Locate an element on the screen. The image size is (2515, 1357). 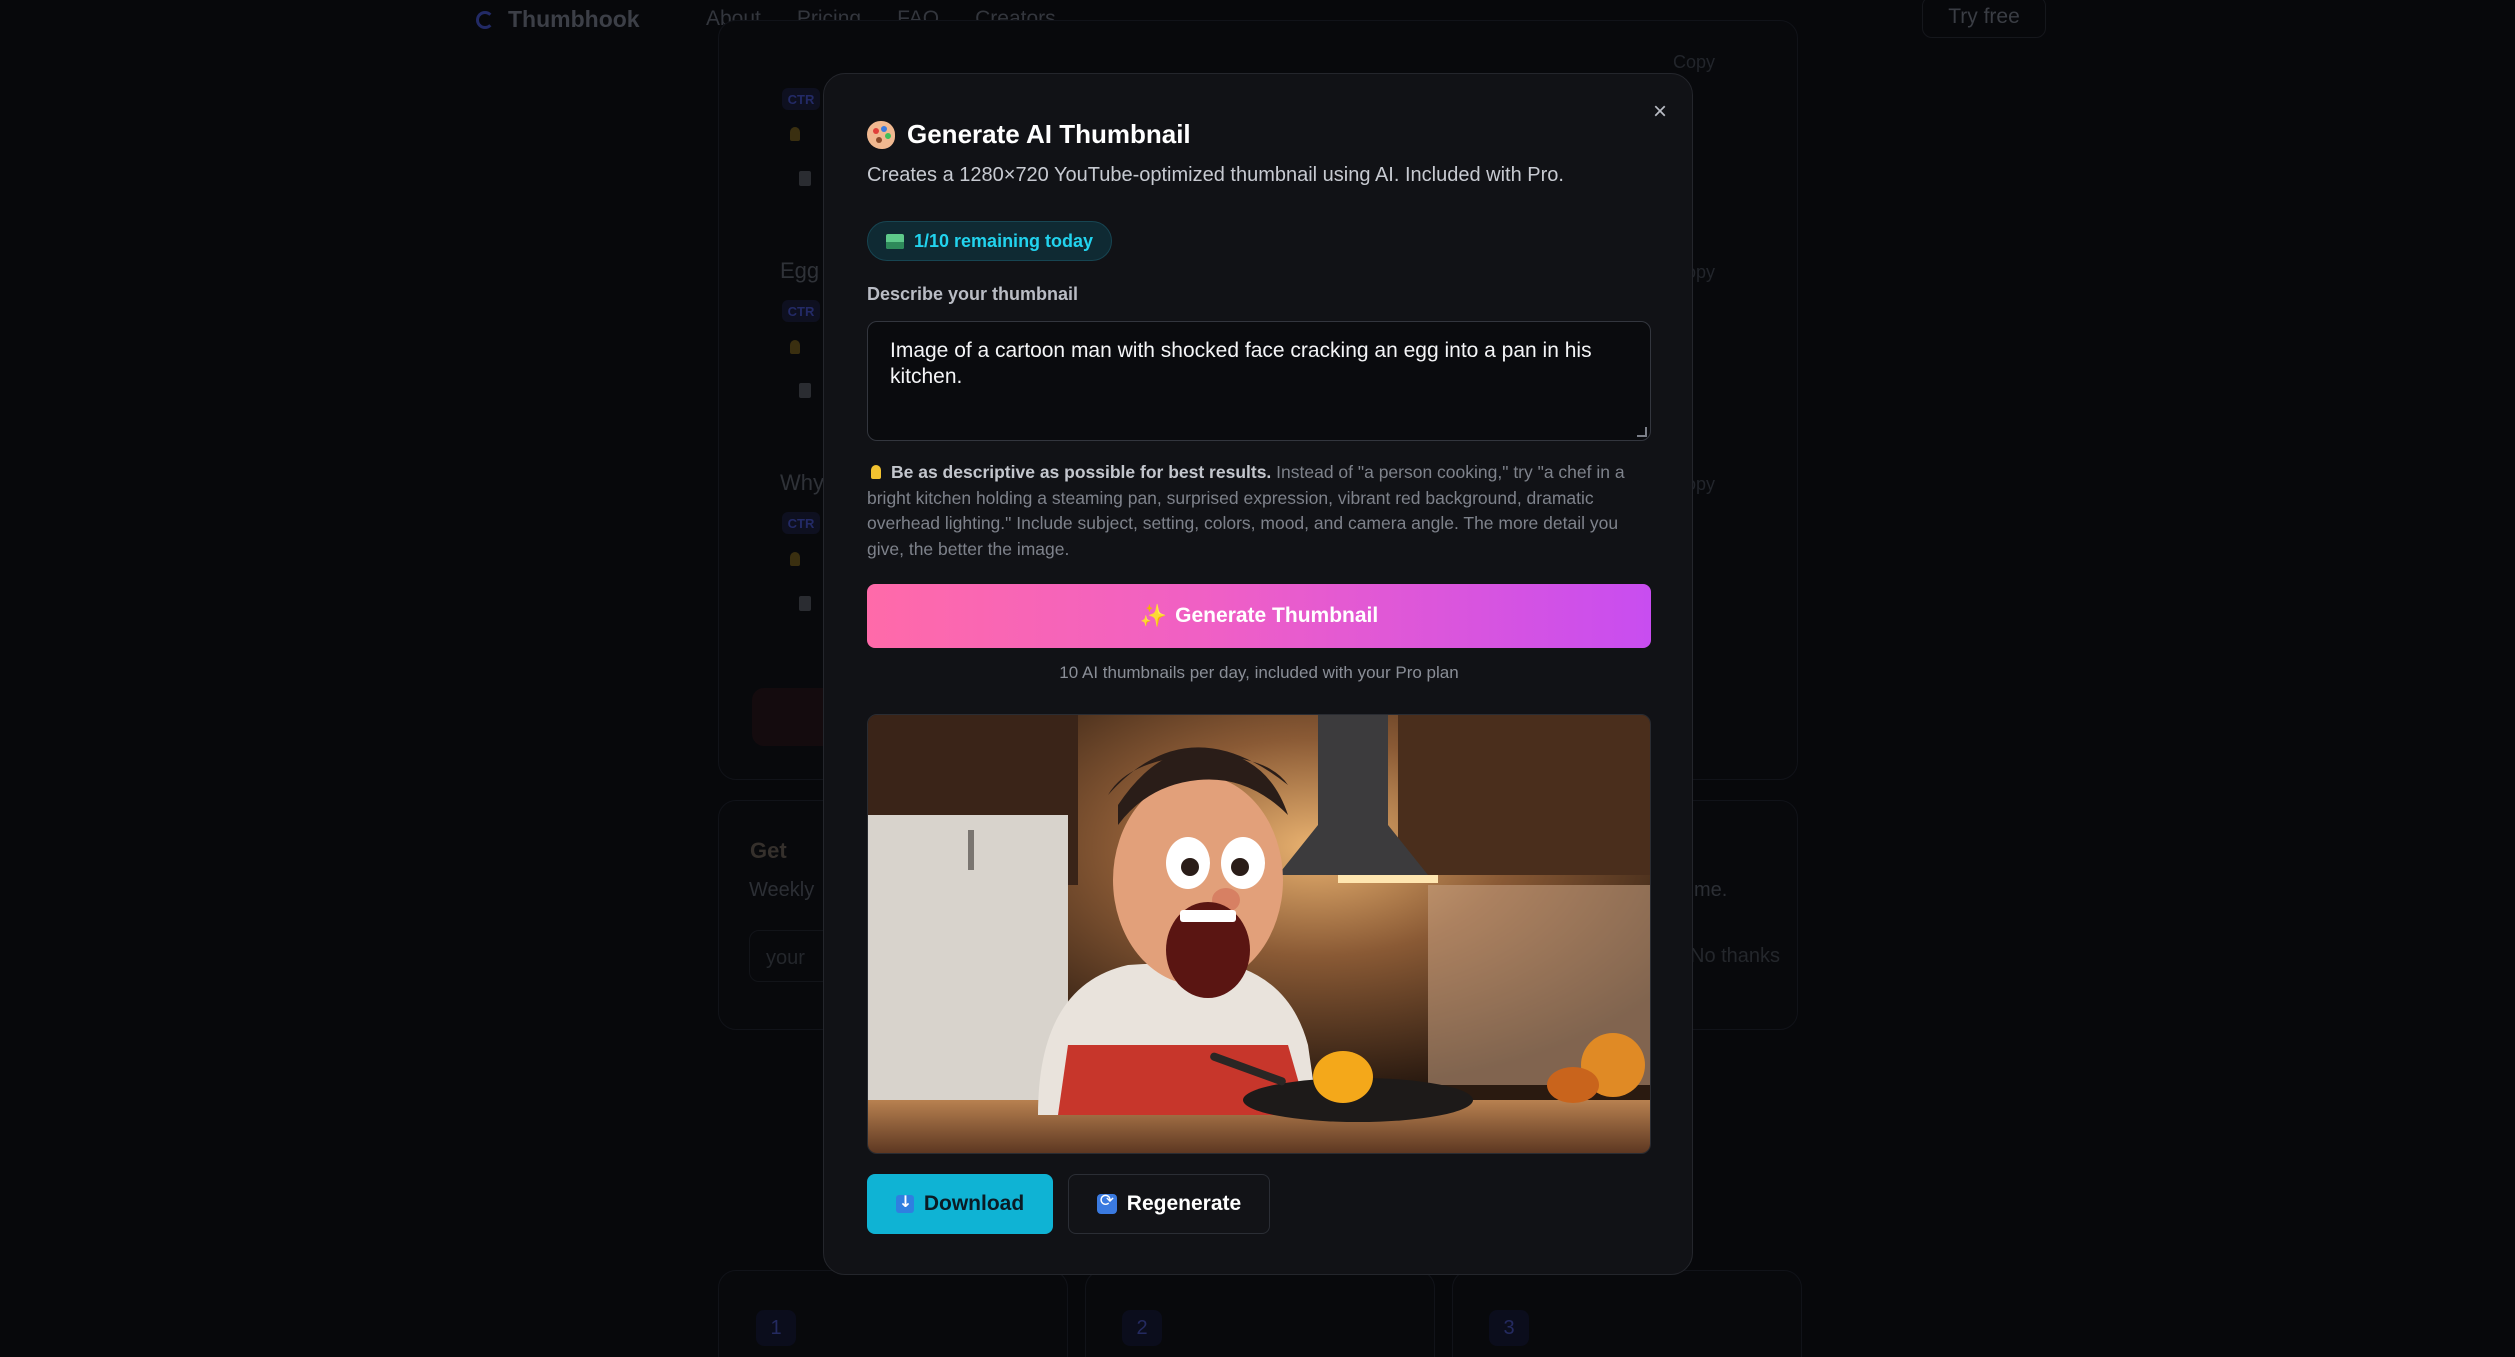
regenerate-label: Regenerate is located at coordinates (1184, 1203).